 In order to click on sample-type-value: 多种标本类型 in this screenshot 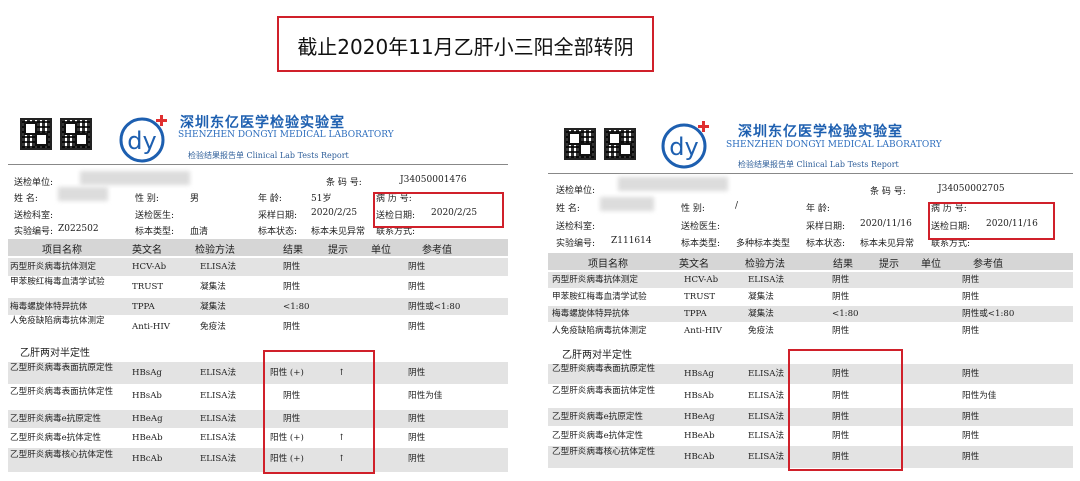, I will do `click(763, 244)`.